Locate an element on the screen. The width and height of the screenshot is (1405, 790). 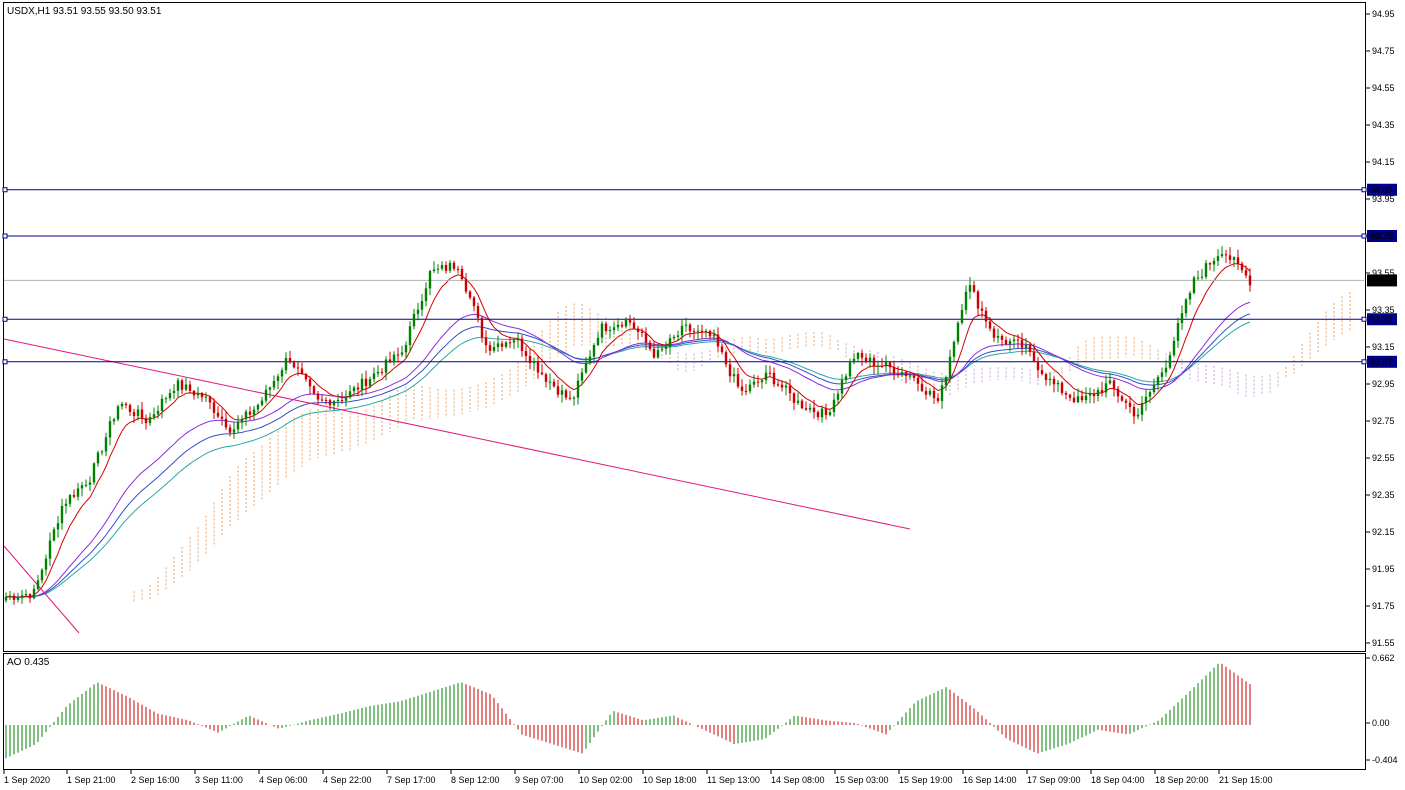
time-tick-label: 15 Sep 19:00 is located at coordinates (926, 780).